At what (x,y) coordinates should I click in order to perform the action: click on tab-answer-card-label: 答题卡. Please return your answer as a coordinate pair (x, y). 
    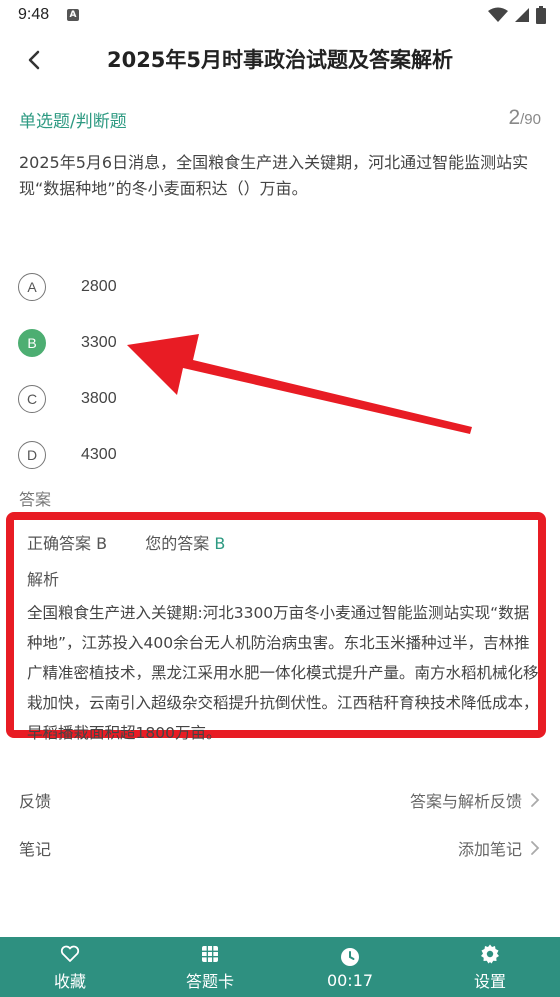
    Looking at the image, I should click on (209, 981).